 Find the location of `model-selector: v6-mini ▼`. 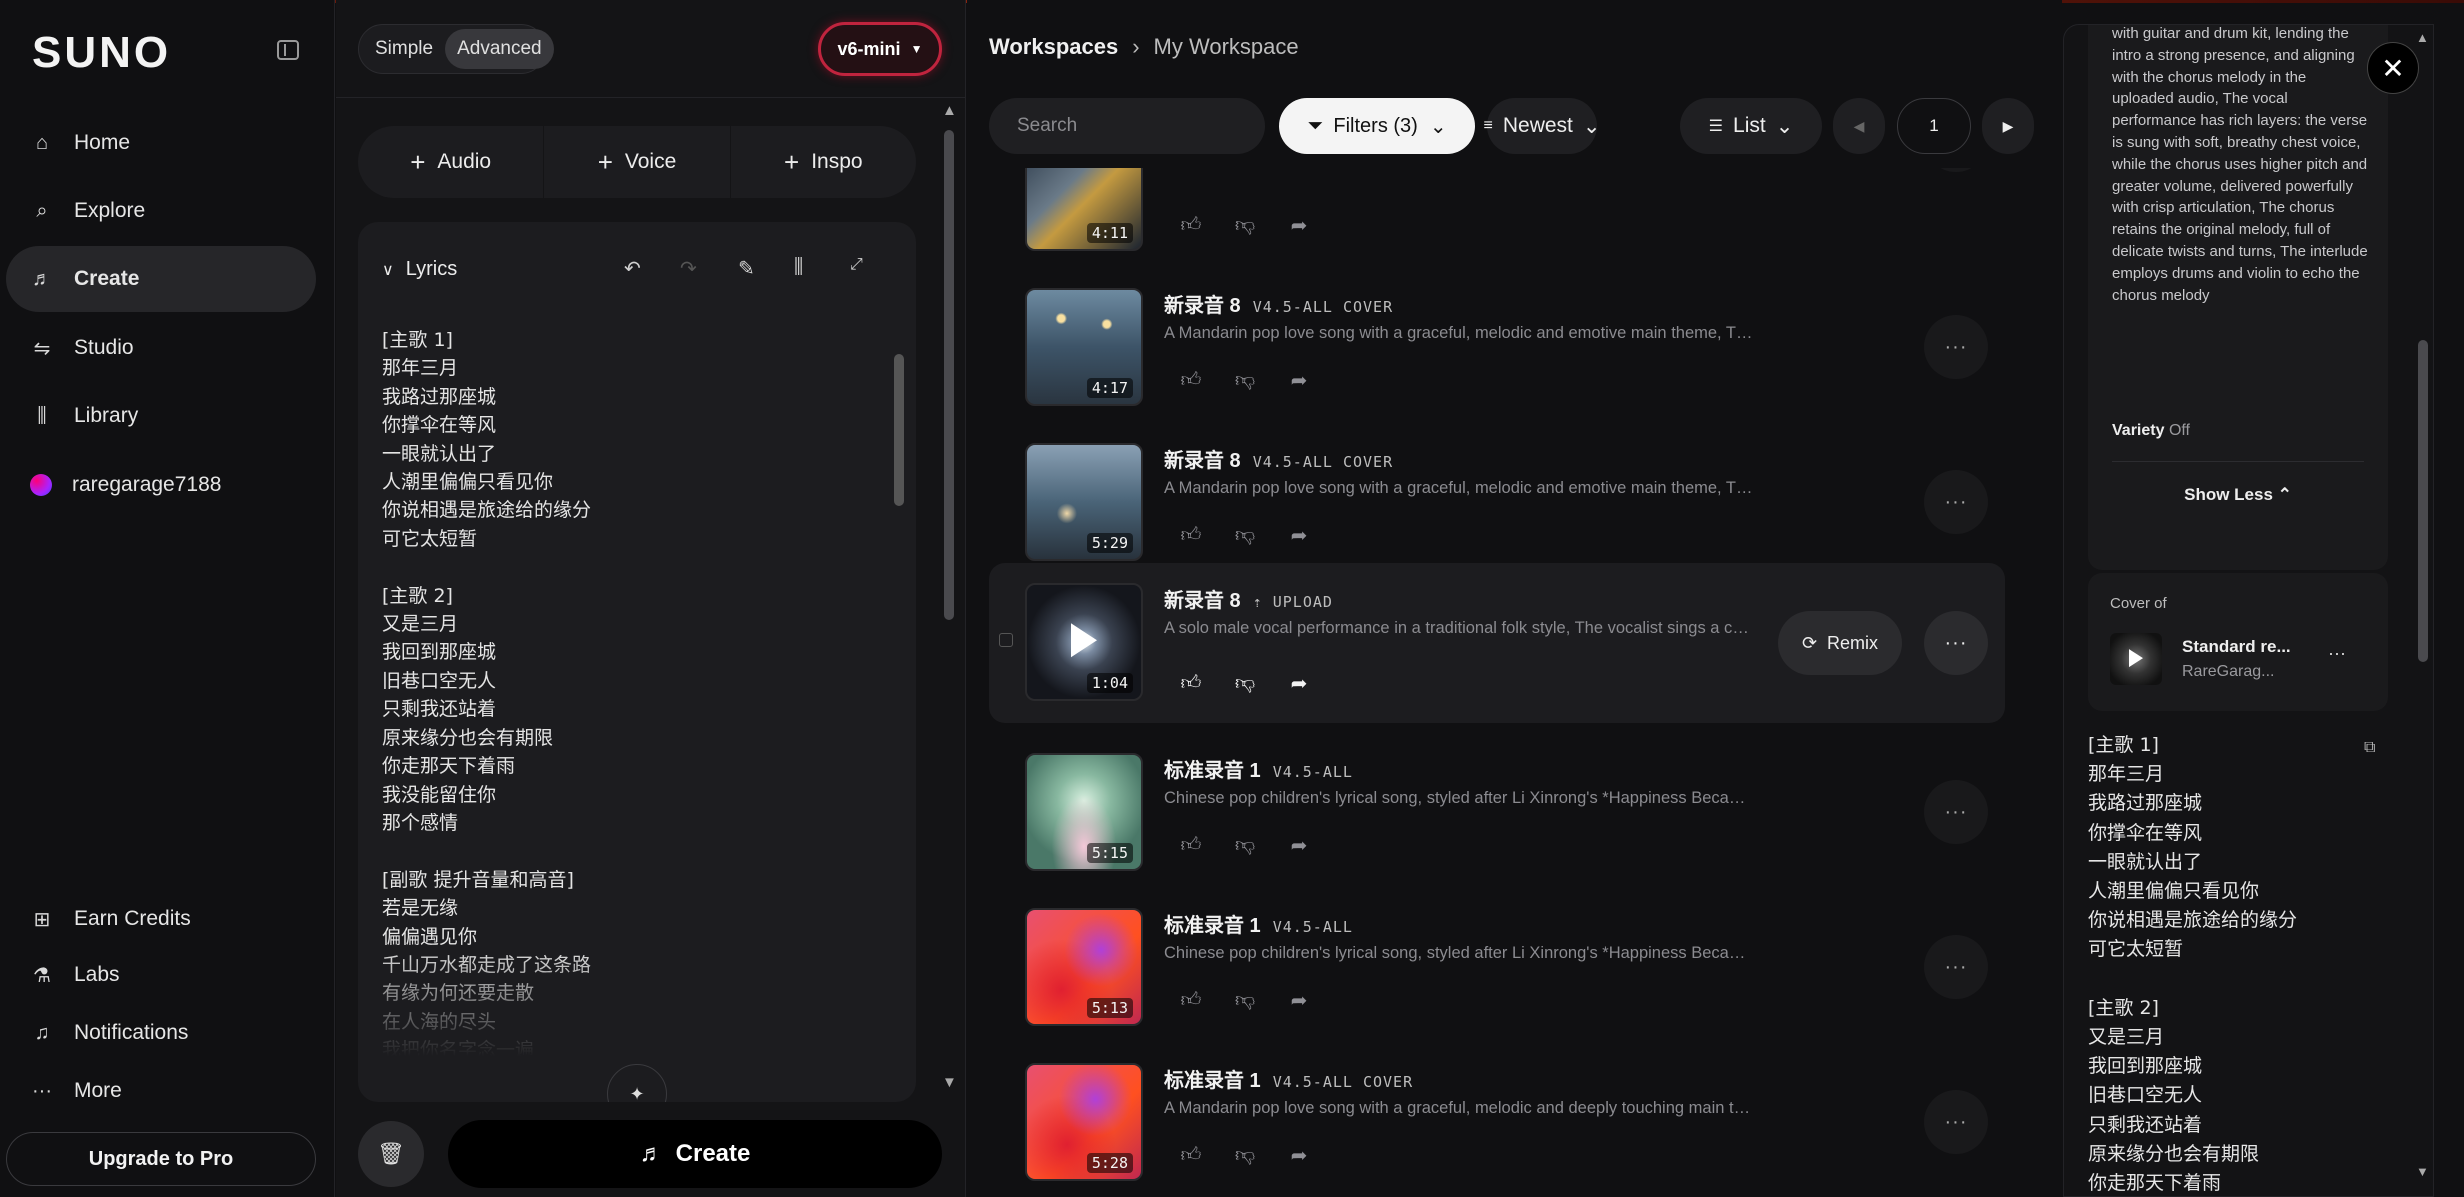

model-selector: v6-mini ▼ is located at coordinates (880, 49).